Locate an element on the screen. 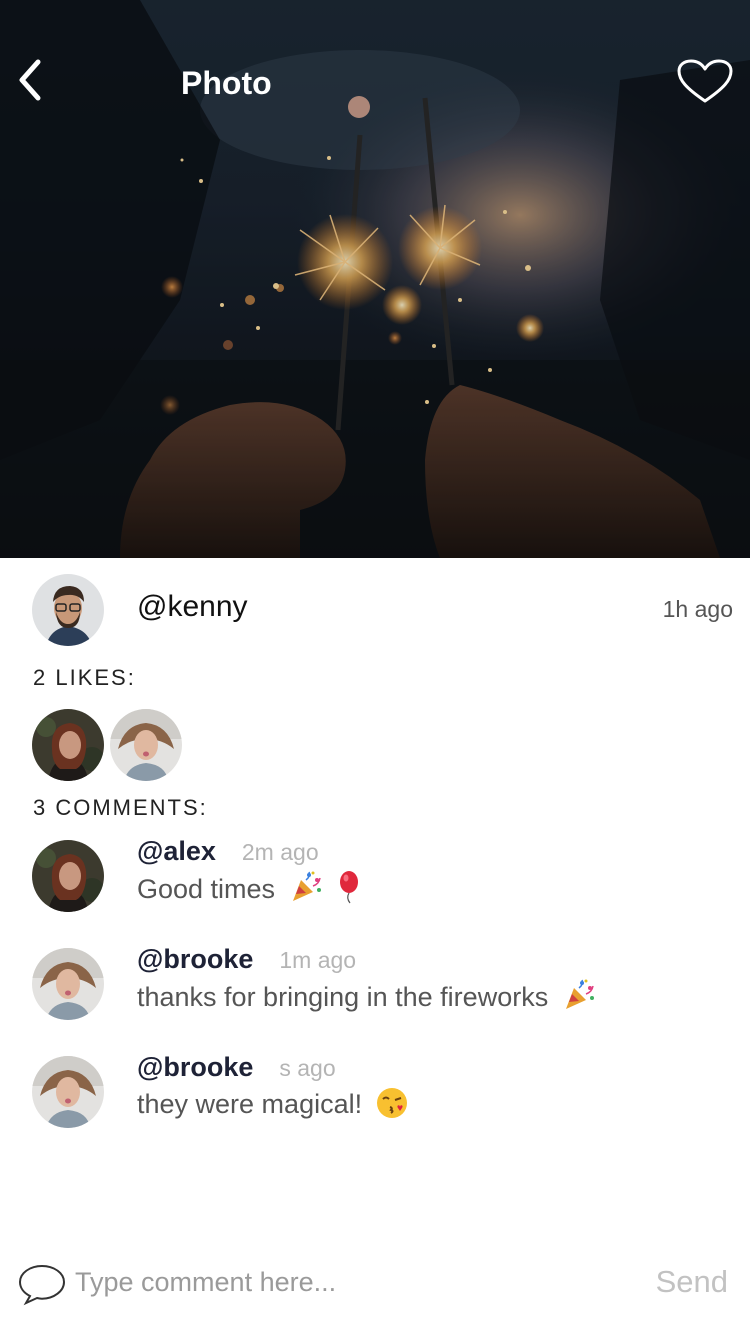 This screenshot has width=750, height=1334. comment-input is located at coordinates (335, 1282).